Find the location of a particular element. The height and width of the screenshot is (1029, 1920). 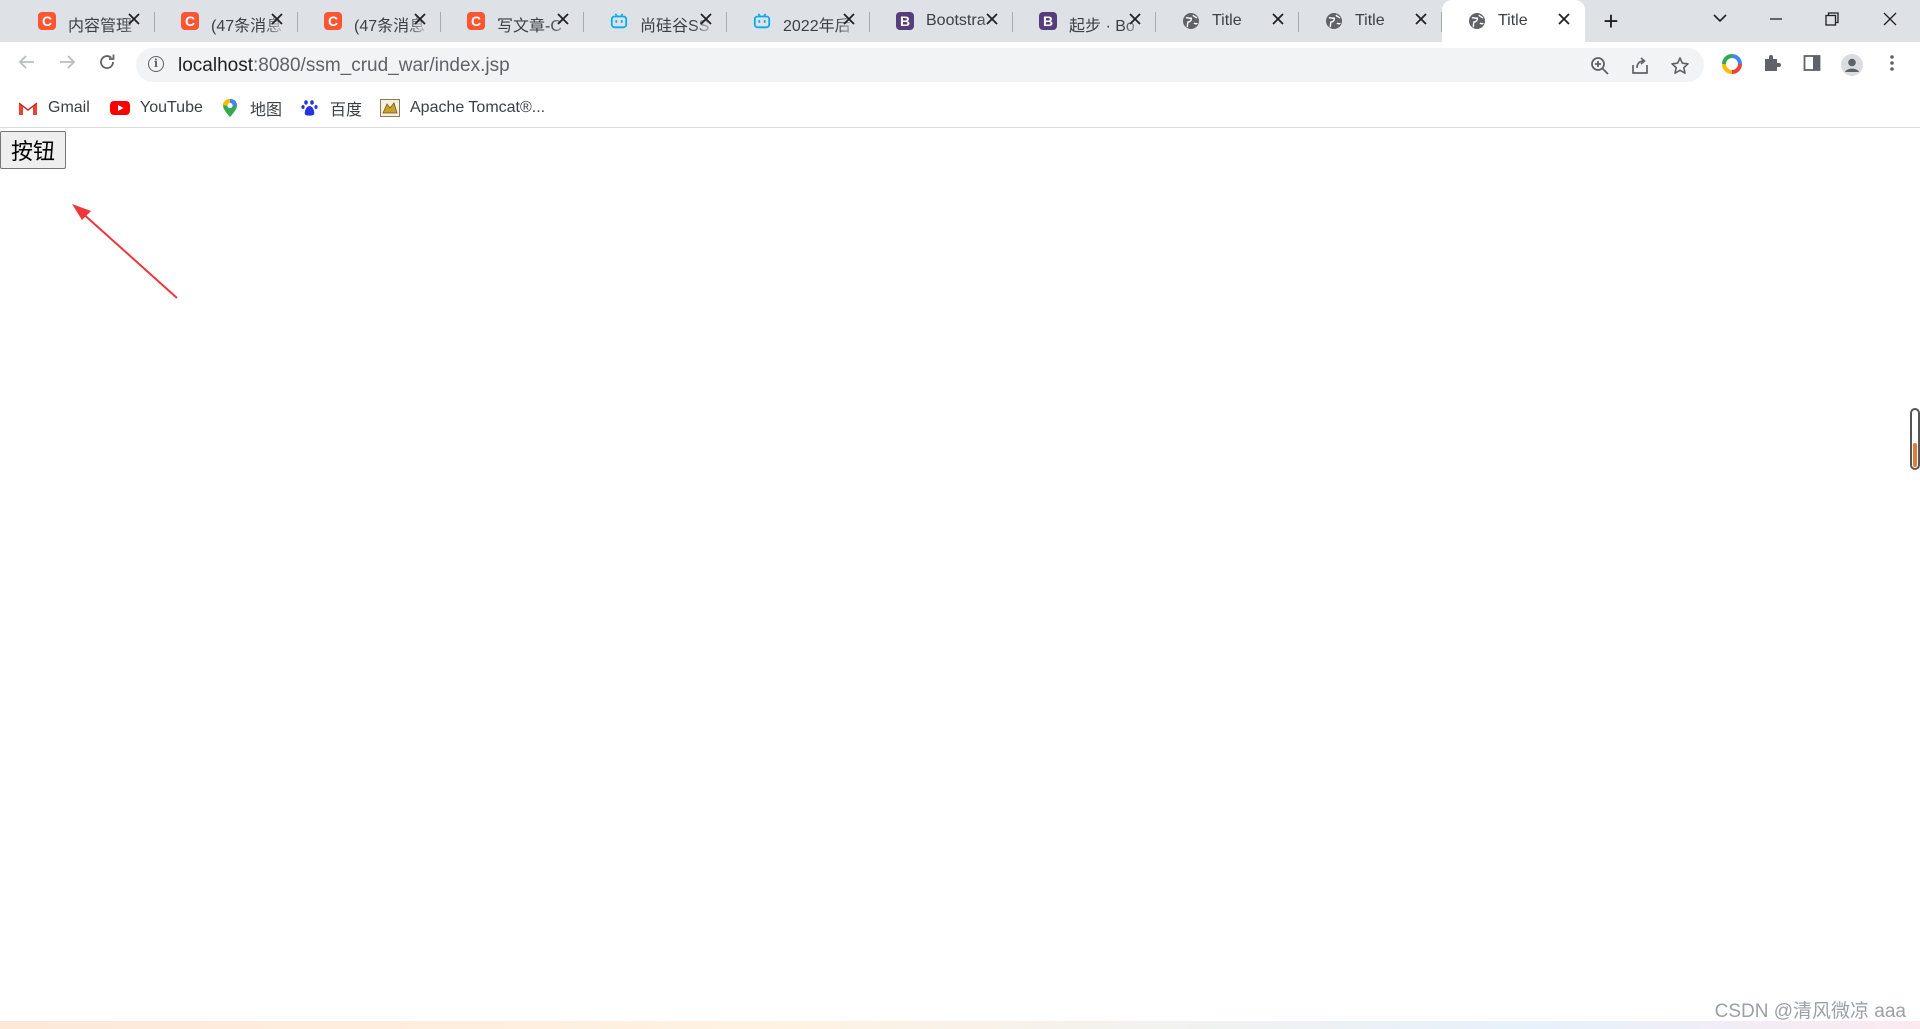

avatar-icon is located at coordinates (1852, 65).